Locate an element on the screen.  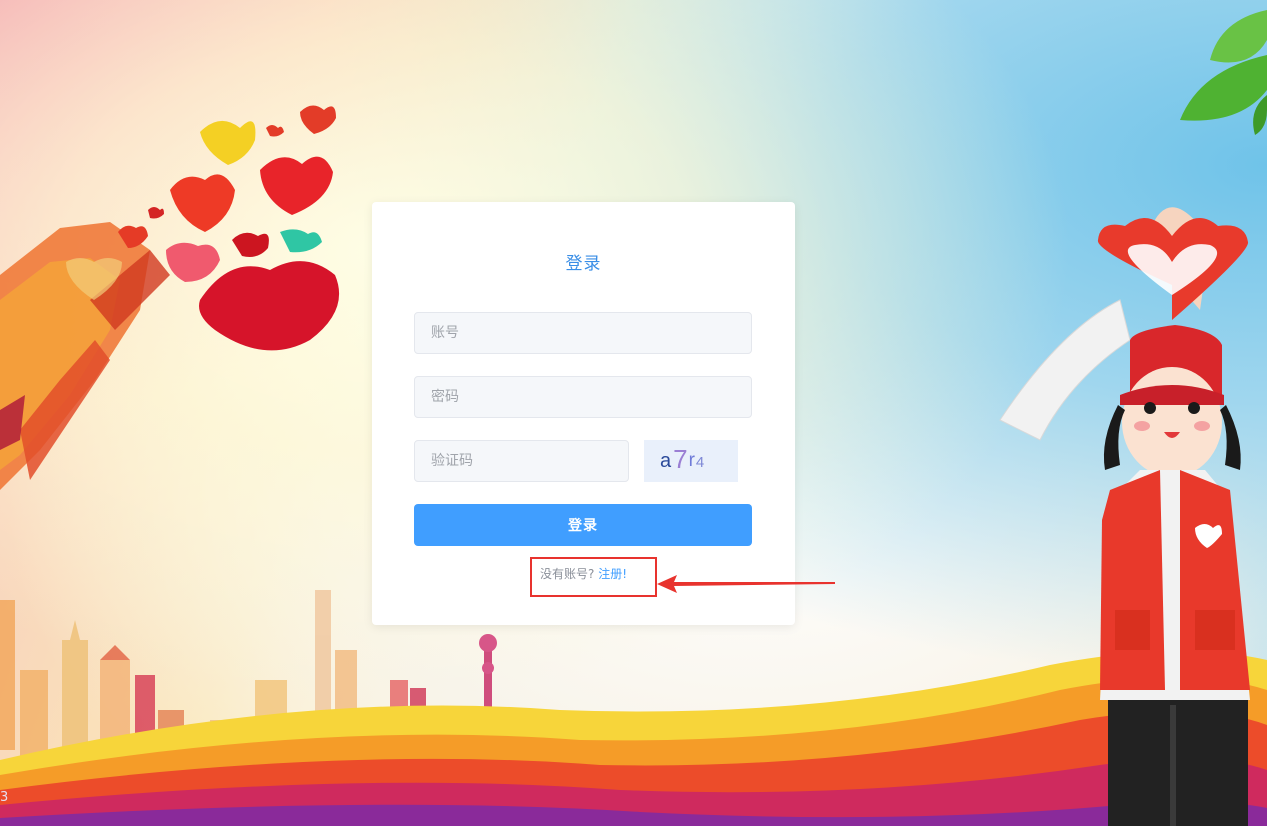
captcha-char: r is located at coordinates (691, 460).